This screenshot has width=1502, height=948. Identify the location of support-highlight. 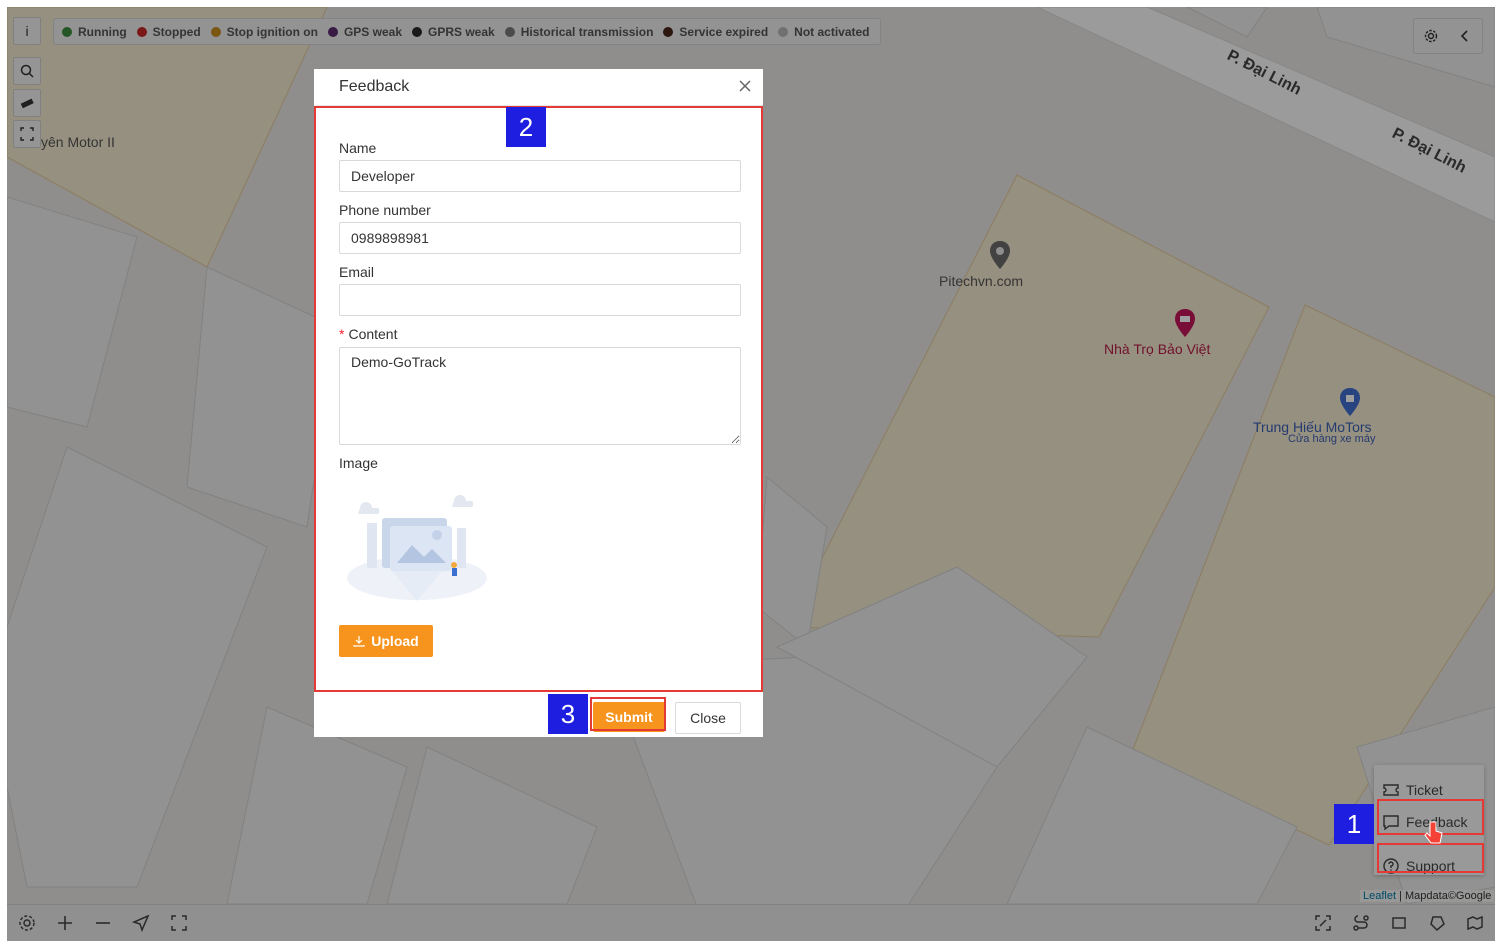
(1430, 858).